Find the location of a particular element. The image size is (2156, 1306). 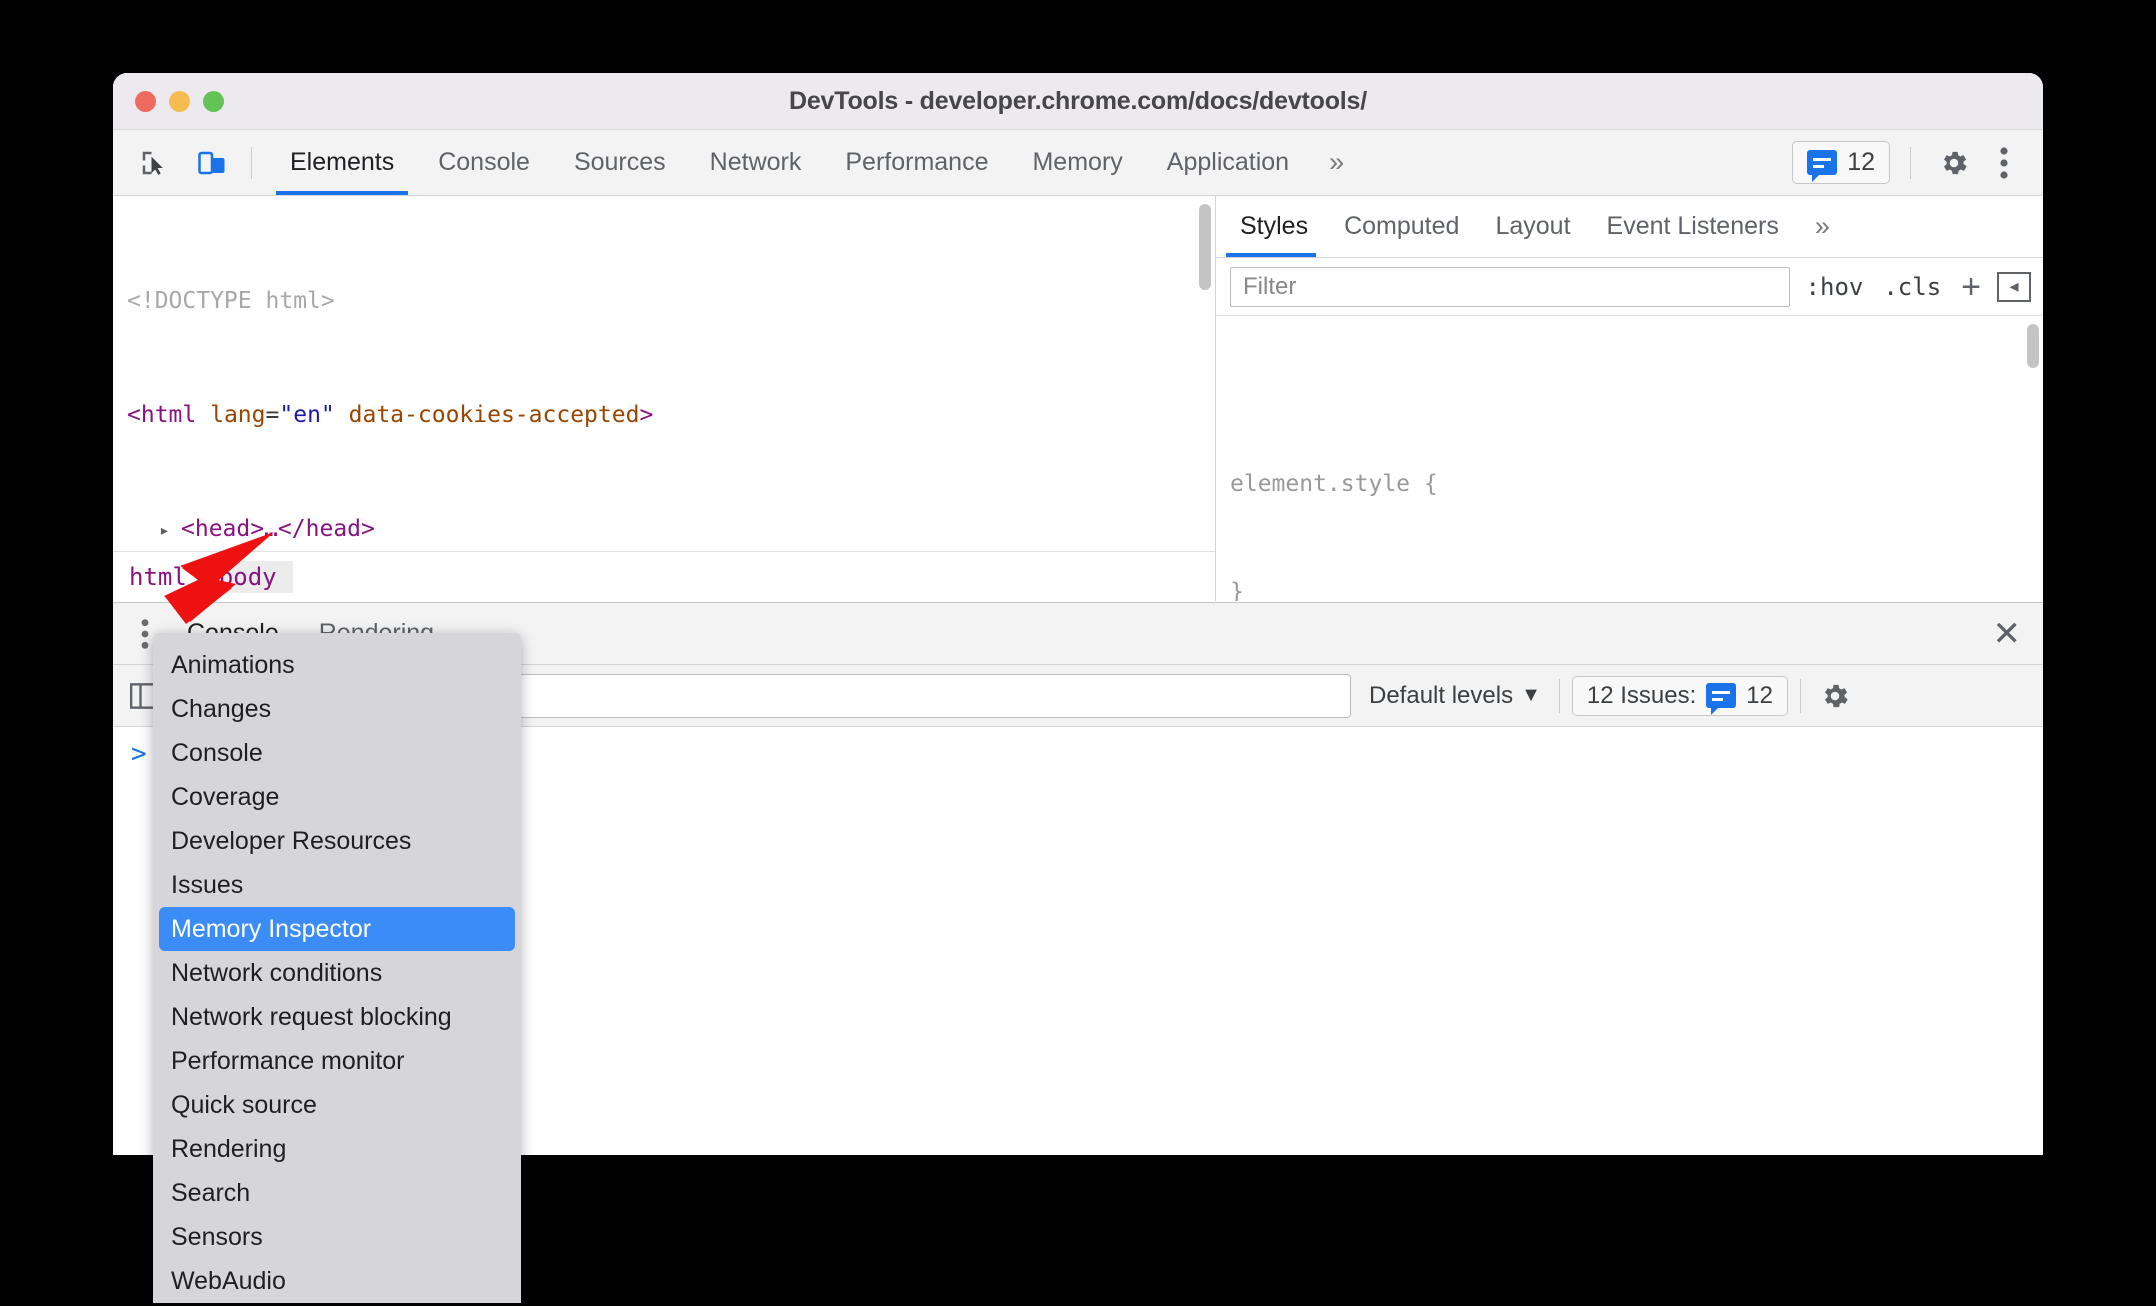

tab-console-label: Console is located at coordinates (484, 162).